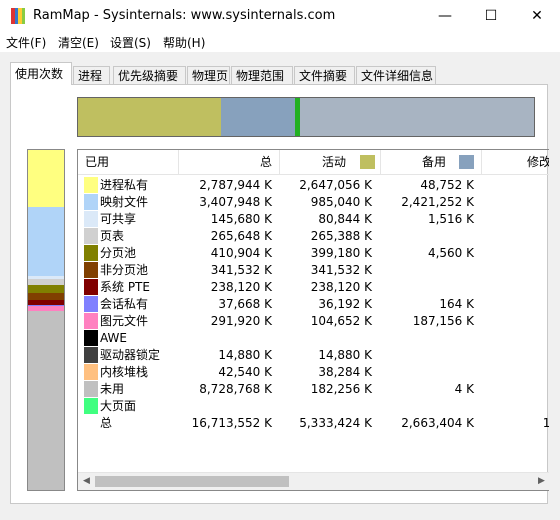 Image resolution: width=560 pixels, height=520 pixels. What do you see at coordinates (241, 253) in the screenshot?
I see `row-total: 410,904 K` at bounding box center [241, 253].